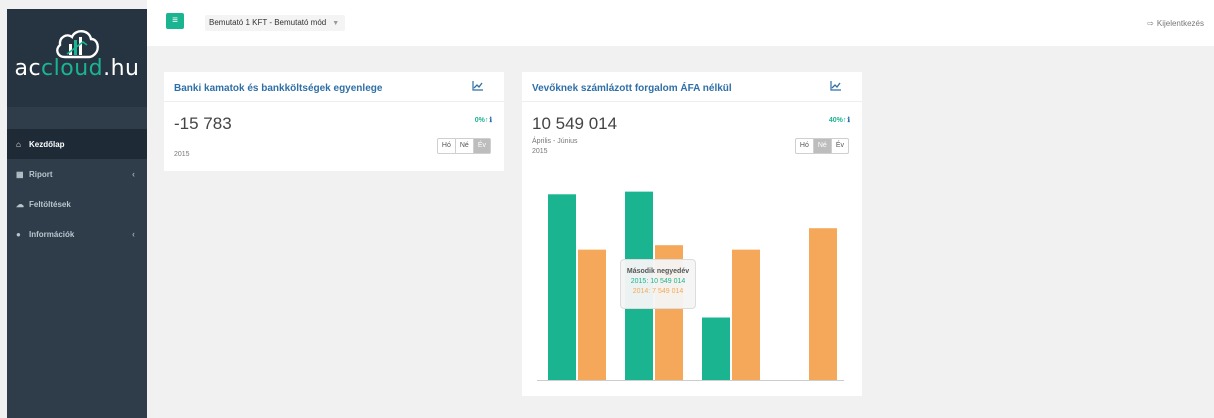 The image size is (1214, 418). What do you see at coordinates (1180, 23) in the screenshot?
I see `logout-label: Kijelentkezés` at bounding box center [1180, 23].